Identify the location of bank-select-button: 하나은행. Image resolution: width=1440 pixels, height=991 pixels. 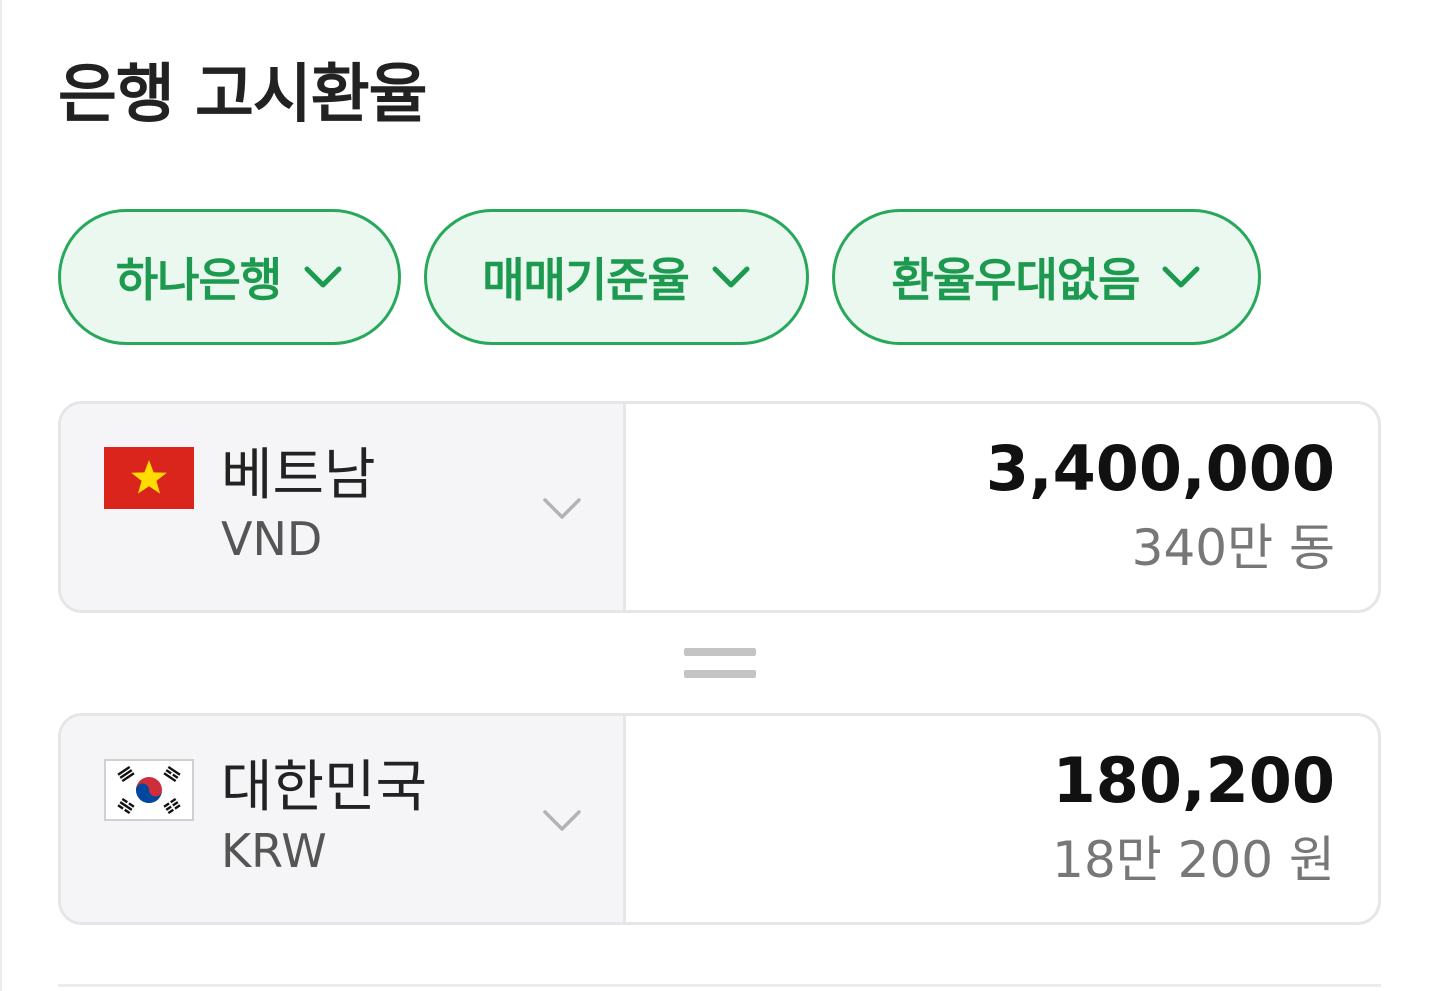
(229, 277).